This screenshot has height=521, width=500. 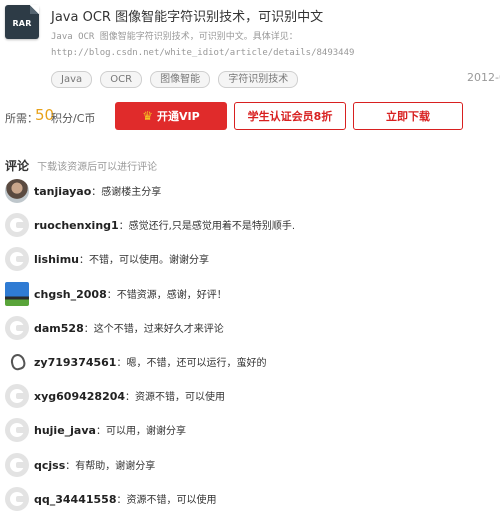 I want to click on comment-username: xyg609428204, so click(x=79, y=396).